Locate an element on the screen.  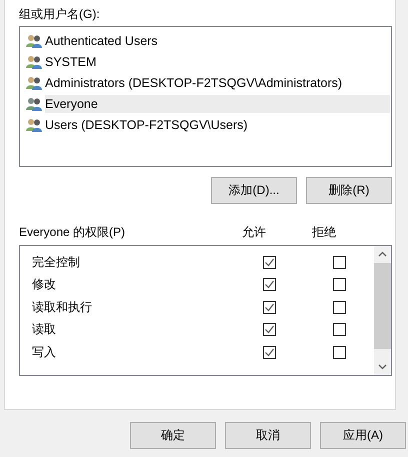
scroll-thumb is located at coordinates (382, 306).